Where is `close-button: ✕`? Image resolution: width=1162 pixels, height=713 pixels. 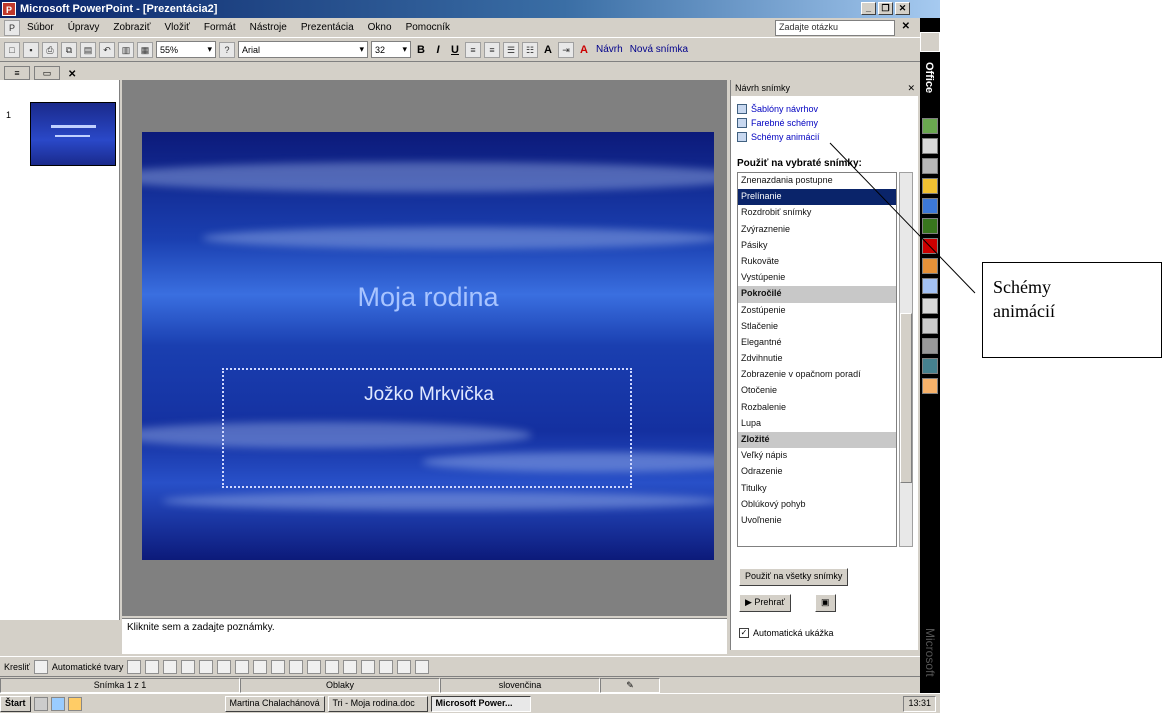
close-button: ✕ is located at coordinates (902, 8).